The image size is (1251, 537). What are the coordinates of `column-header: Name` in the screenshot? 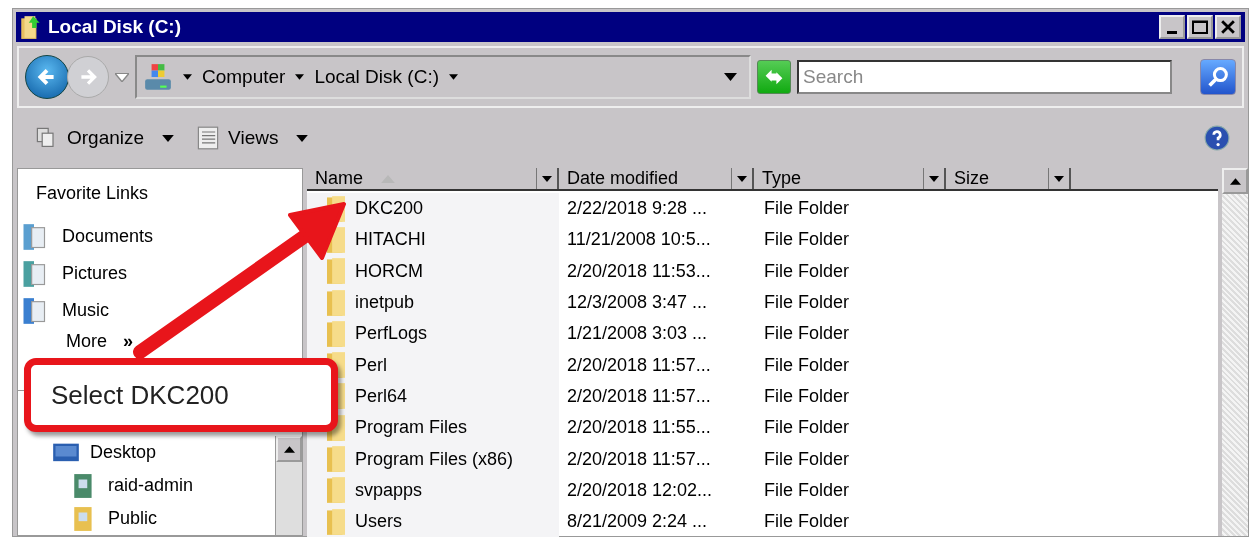 It's located at (433, 178).